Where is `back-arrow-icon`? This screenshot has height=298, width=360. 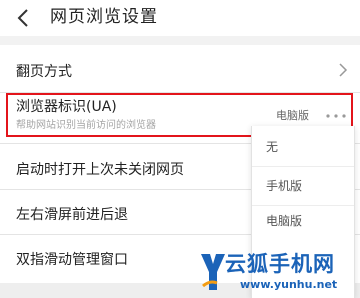
back-arrow-icon is located at coordinates (24, 18).